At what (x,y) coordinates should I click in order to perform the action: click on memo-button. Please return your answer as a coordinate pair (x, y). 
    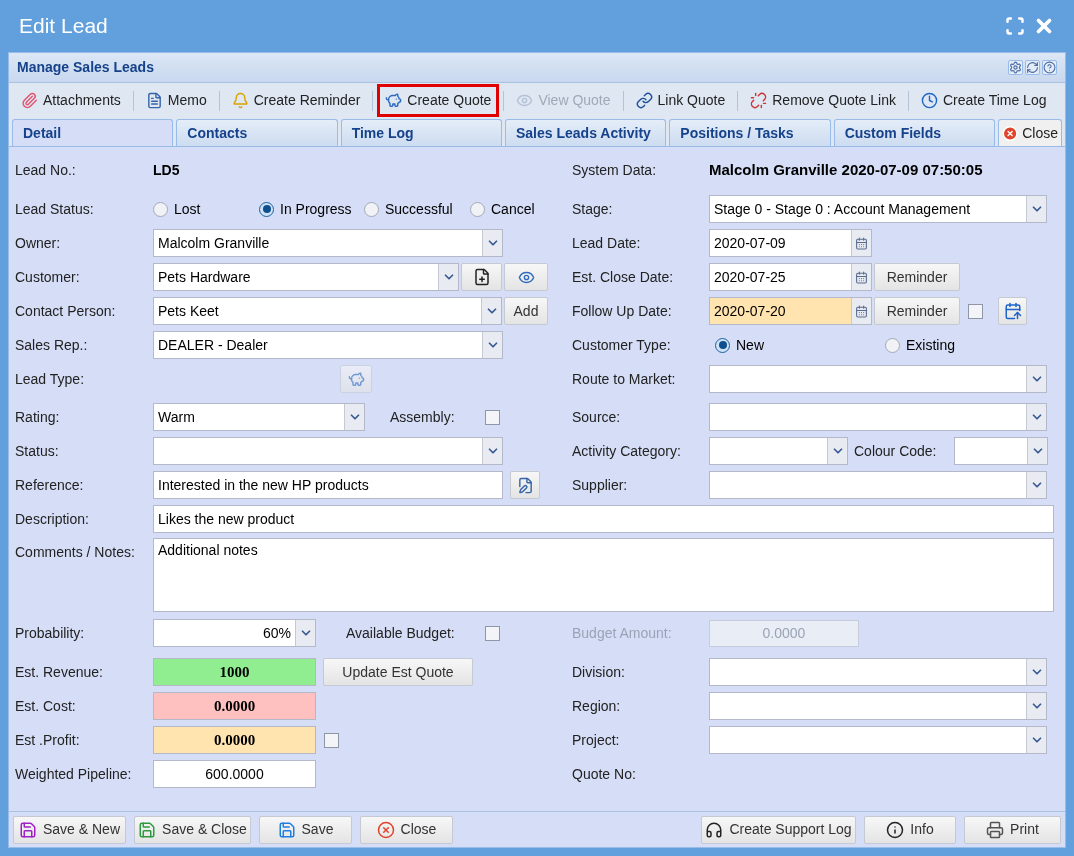
    Looking at the image, I should click on (525, 485).